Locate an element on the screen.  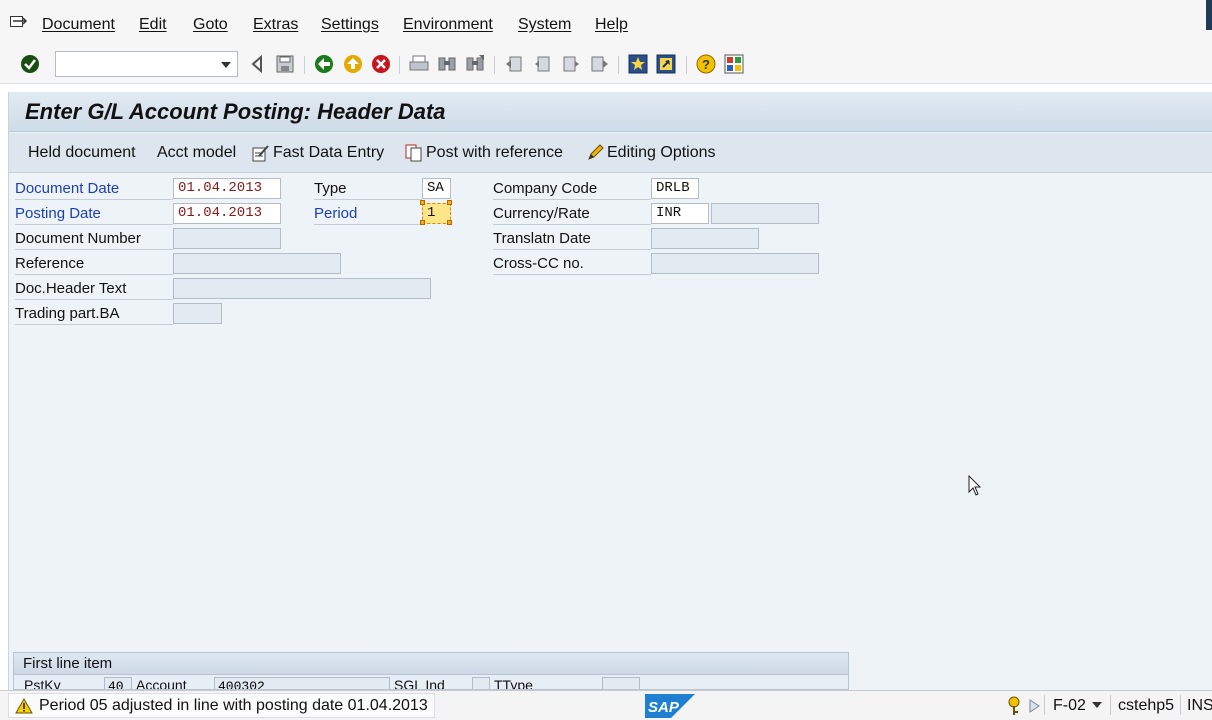
translatn-date-field is located at coordinates (705, 238).